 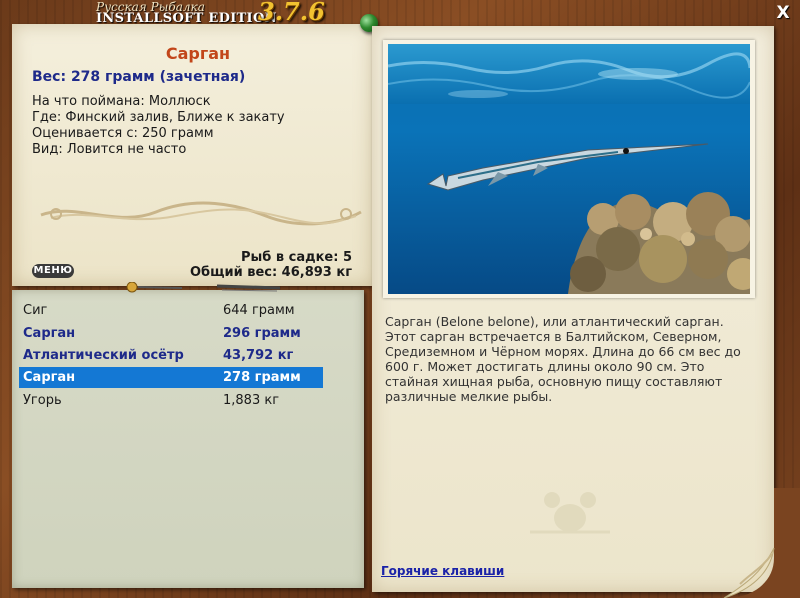 What do you see at coordinates (761, 543) in the screenshot?
I see `page-curl` at bounding box center [761, 543].